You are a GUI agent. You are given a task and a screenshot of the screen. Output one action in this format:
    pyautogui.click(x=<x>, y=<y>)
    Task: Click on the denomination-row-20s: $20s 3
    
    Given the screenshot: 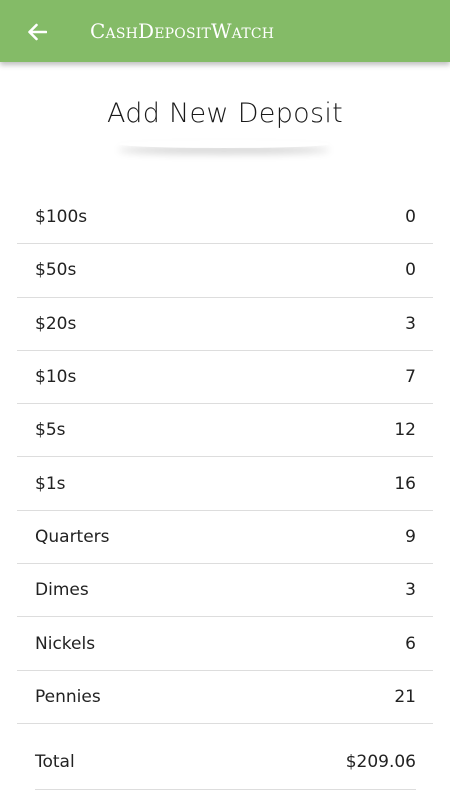 What is the action you would take?
    pyautogui.click(x=225, y=324)
    